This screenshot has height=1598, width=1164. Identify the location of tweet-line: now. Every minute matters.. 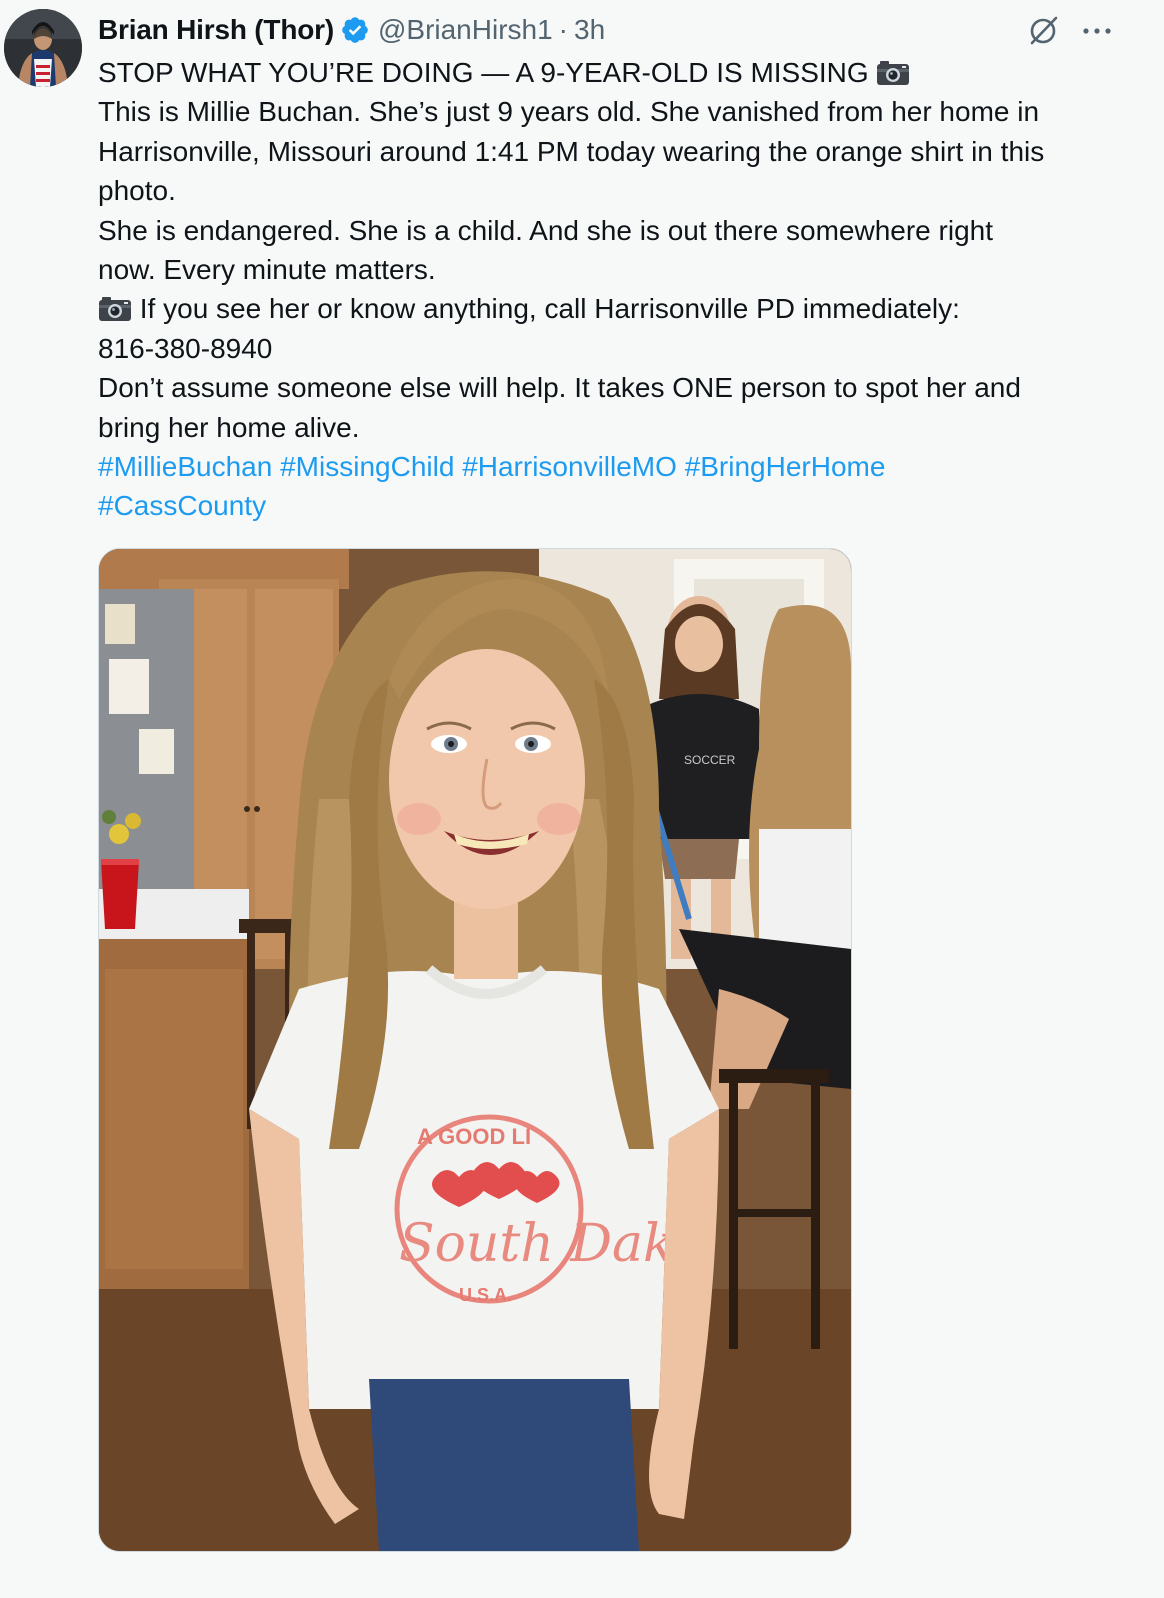
(267, 270).